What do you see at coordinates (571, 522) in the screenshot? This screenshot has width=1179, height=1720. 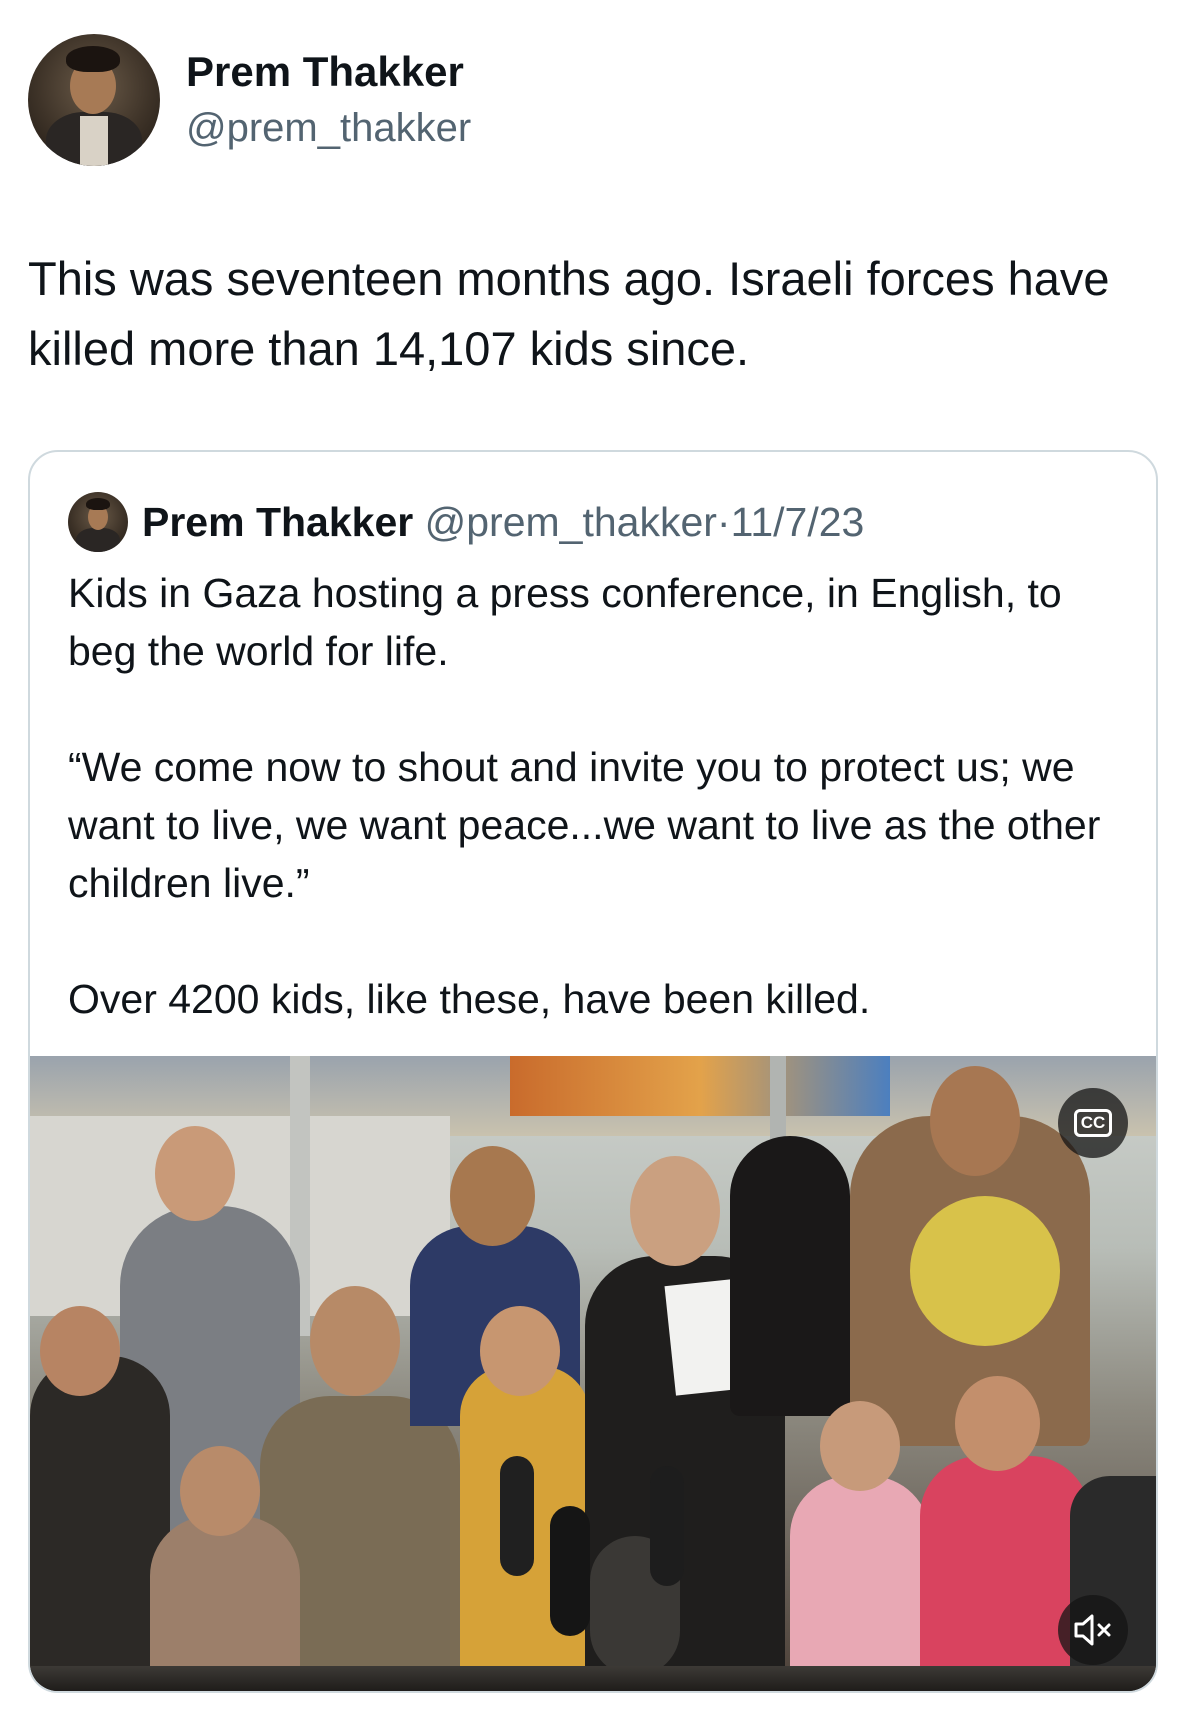 I see `quoted-author-handle: @prem_thakker` at bounding box center [571, 522].